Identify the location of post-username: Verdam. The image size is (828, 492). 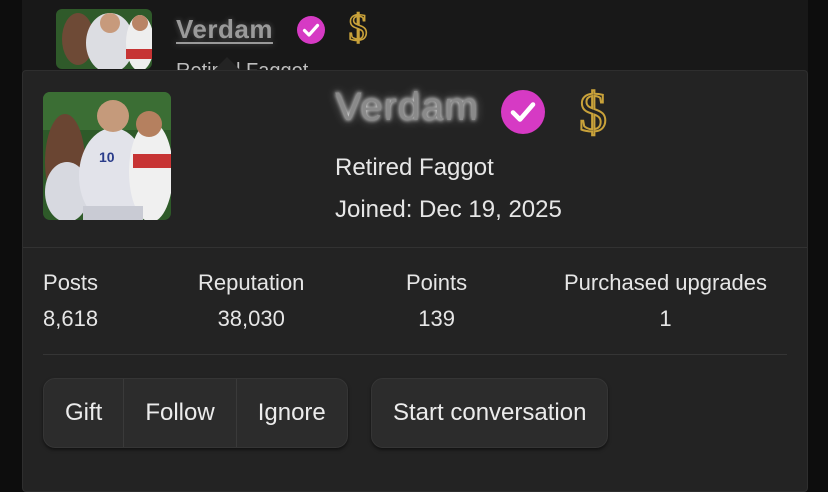
(224, 29).